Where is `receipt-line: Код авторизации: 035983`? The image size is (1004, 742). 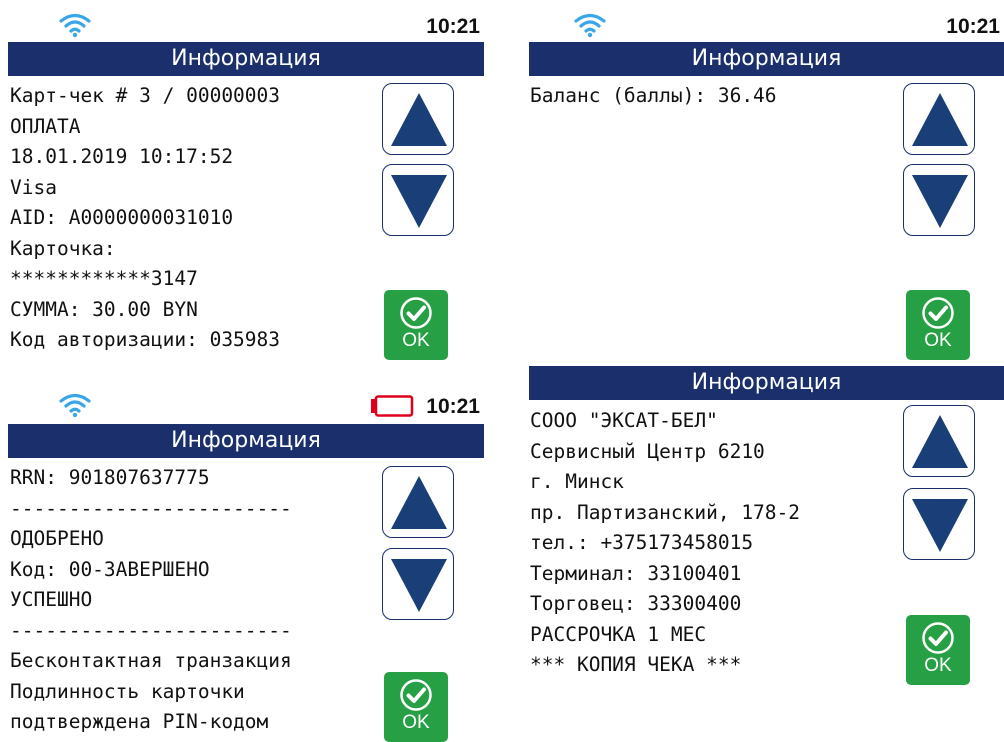 receipt-line: Код авторизации: 035983 is located at coordinates (145, 339).